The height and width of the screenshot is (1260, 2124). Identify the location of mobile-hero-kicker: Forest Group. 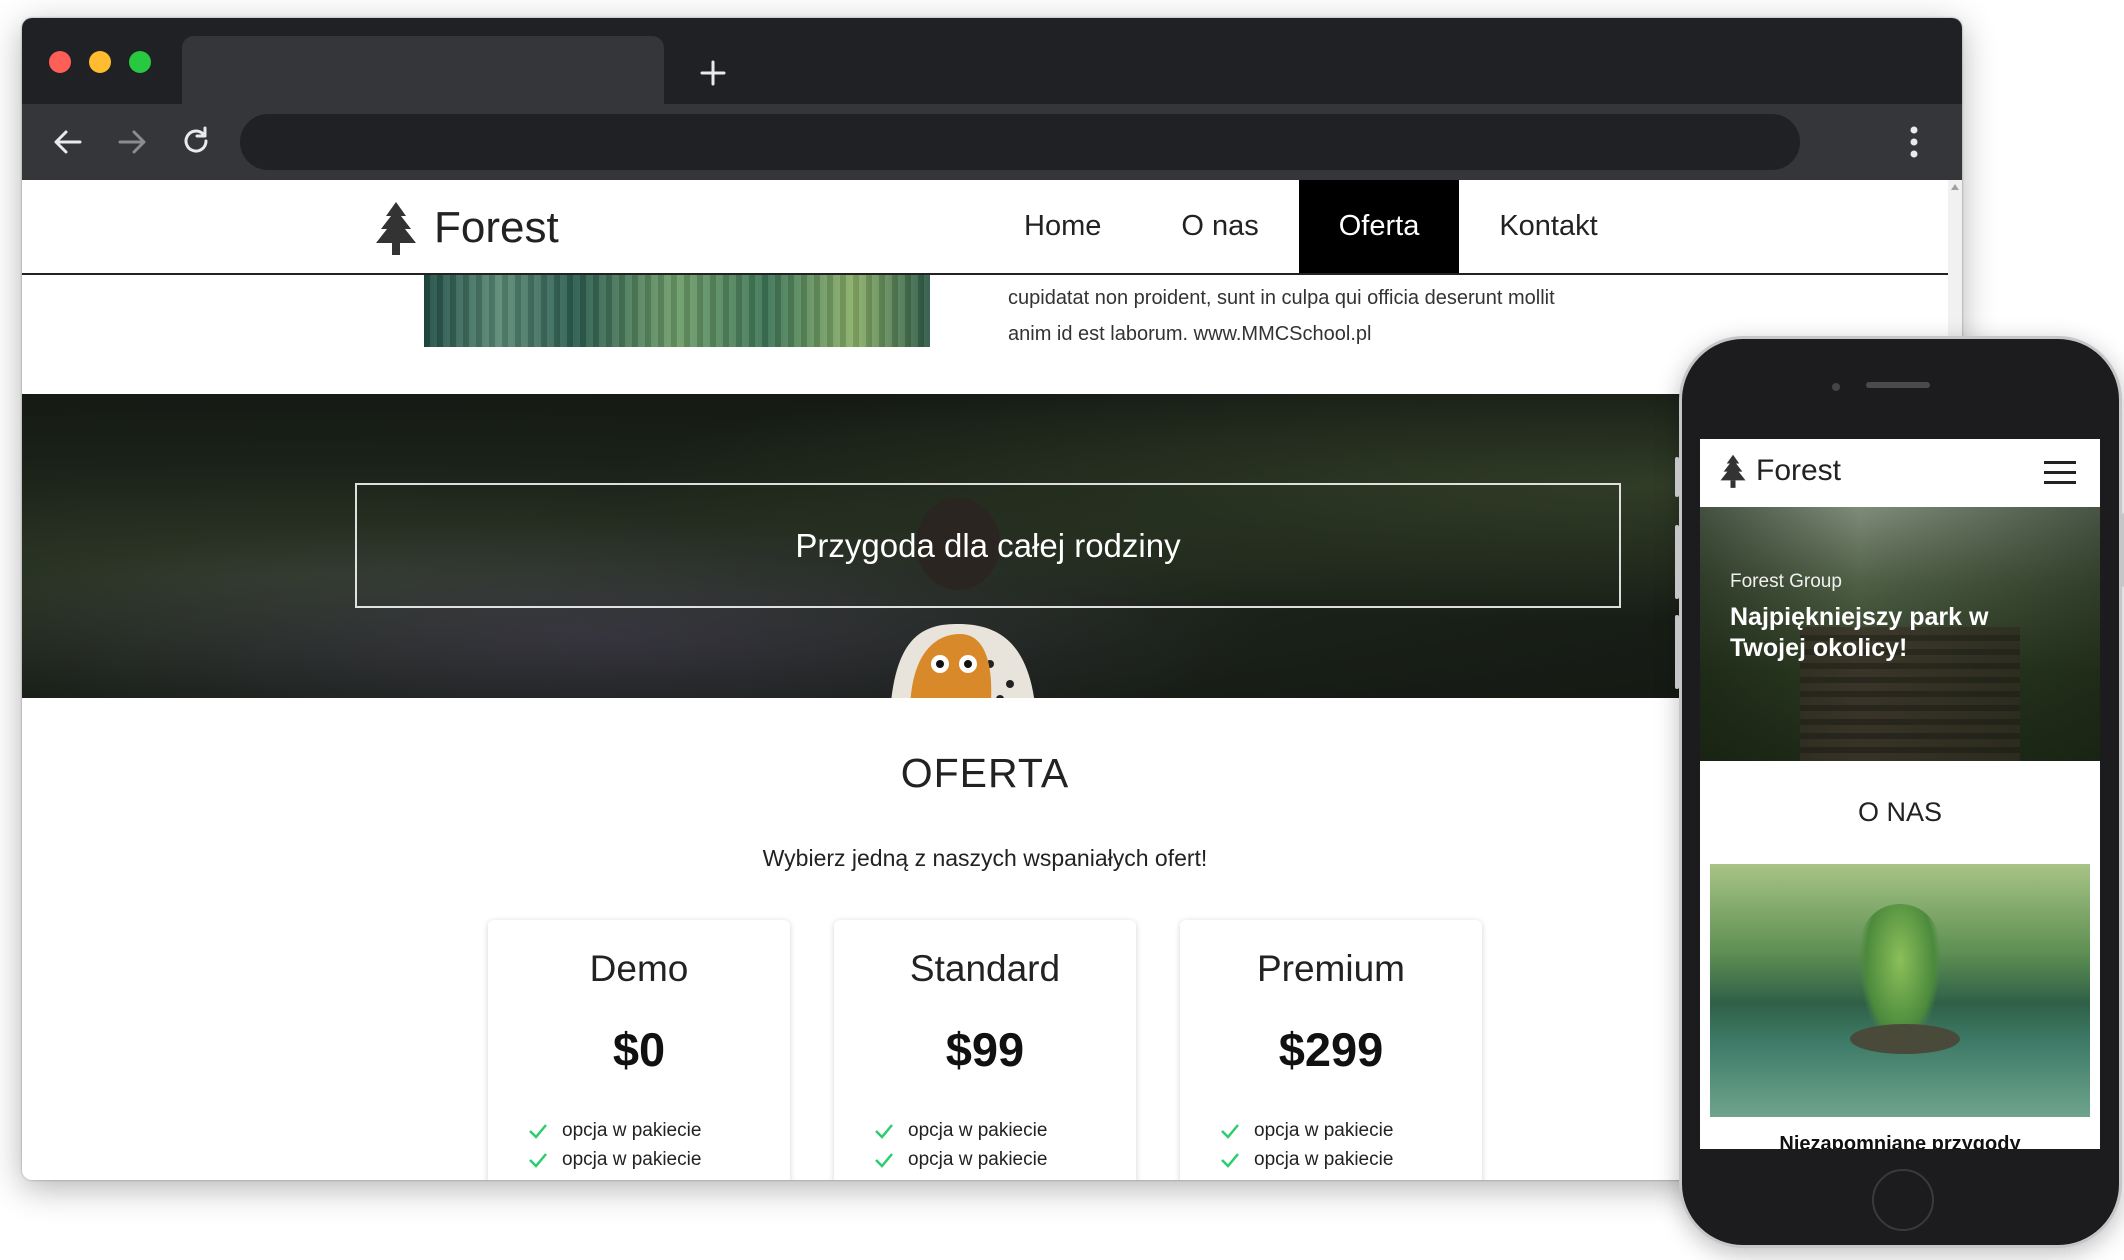
(1786, 581).